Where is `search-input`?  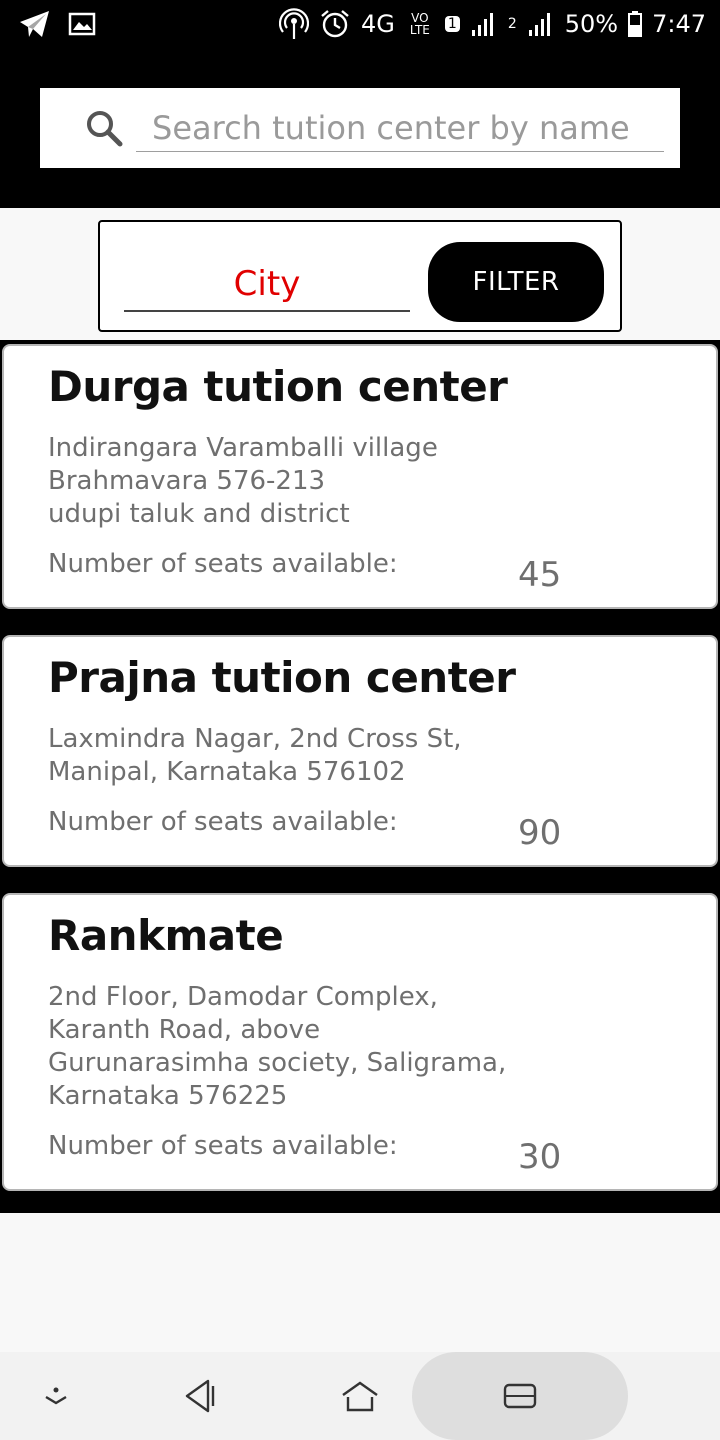
search-input is located at coordinates (400, 128).